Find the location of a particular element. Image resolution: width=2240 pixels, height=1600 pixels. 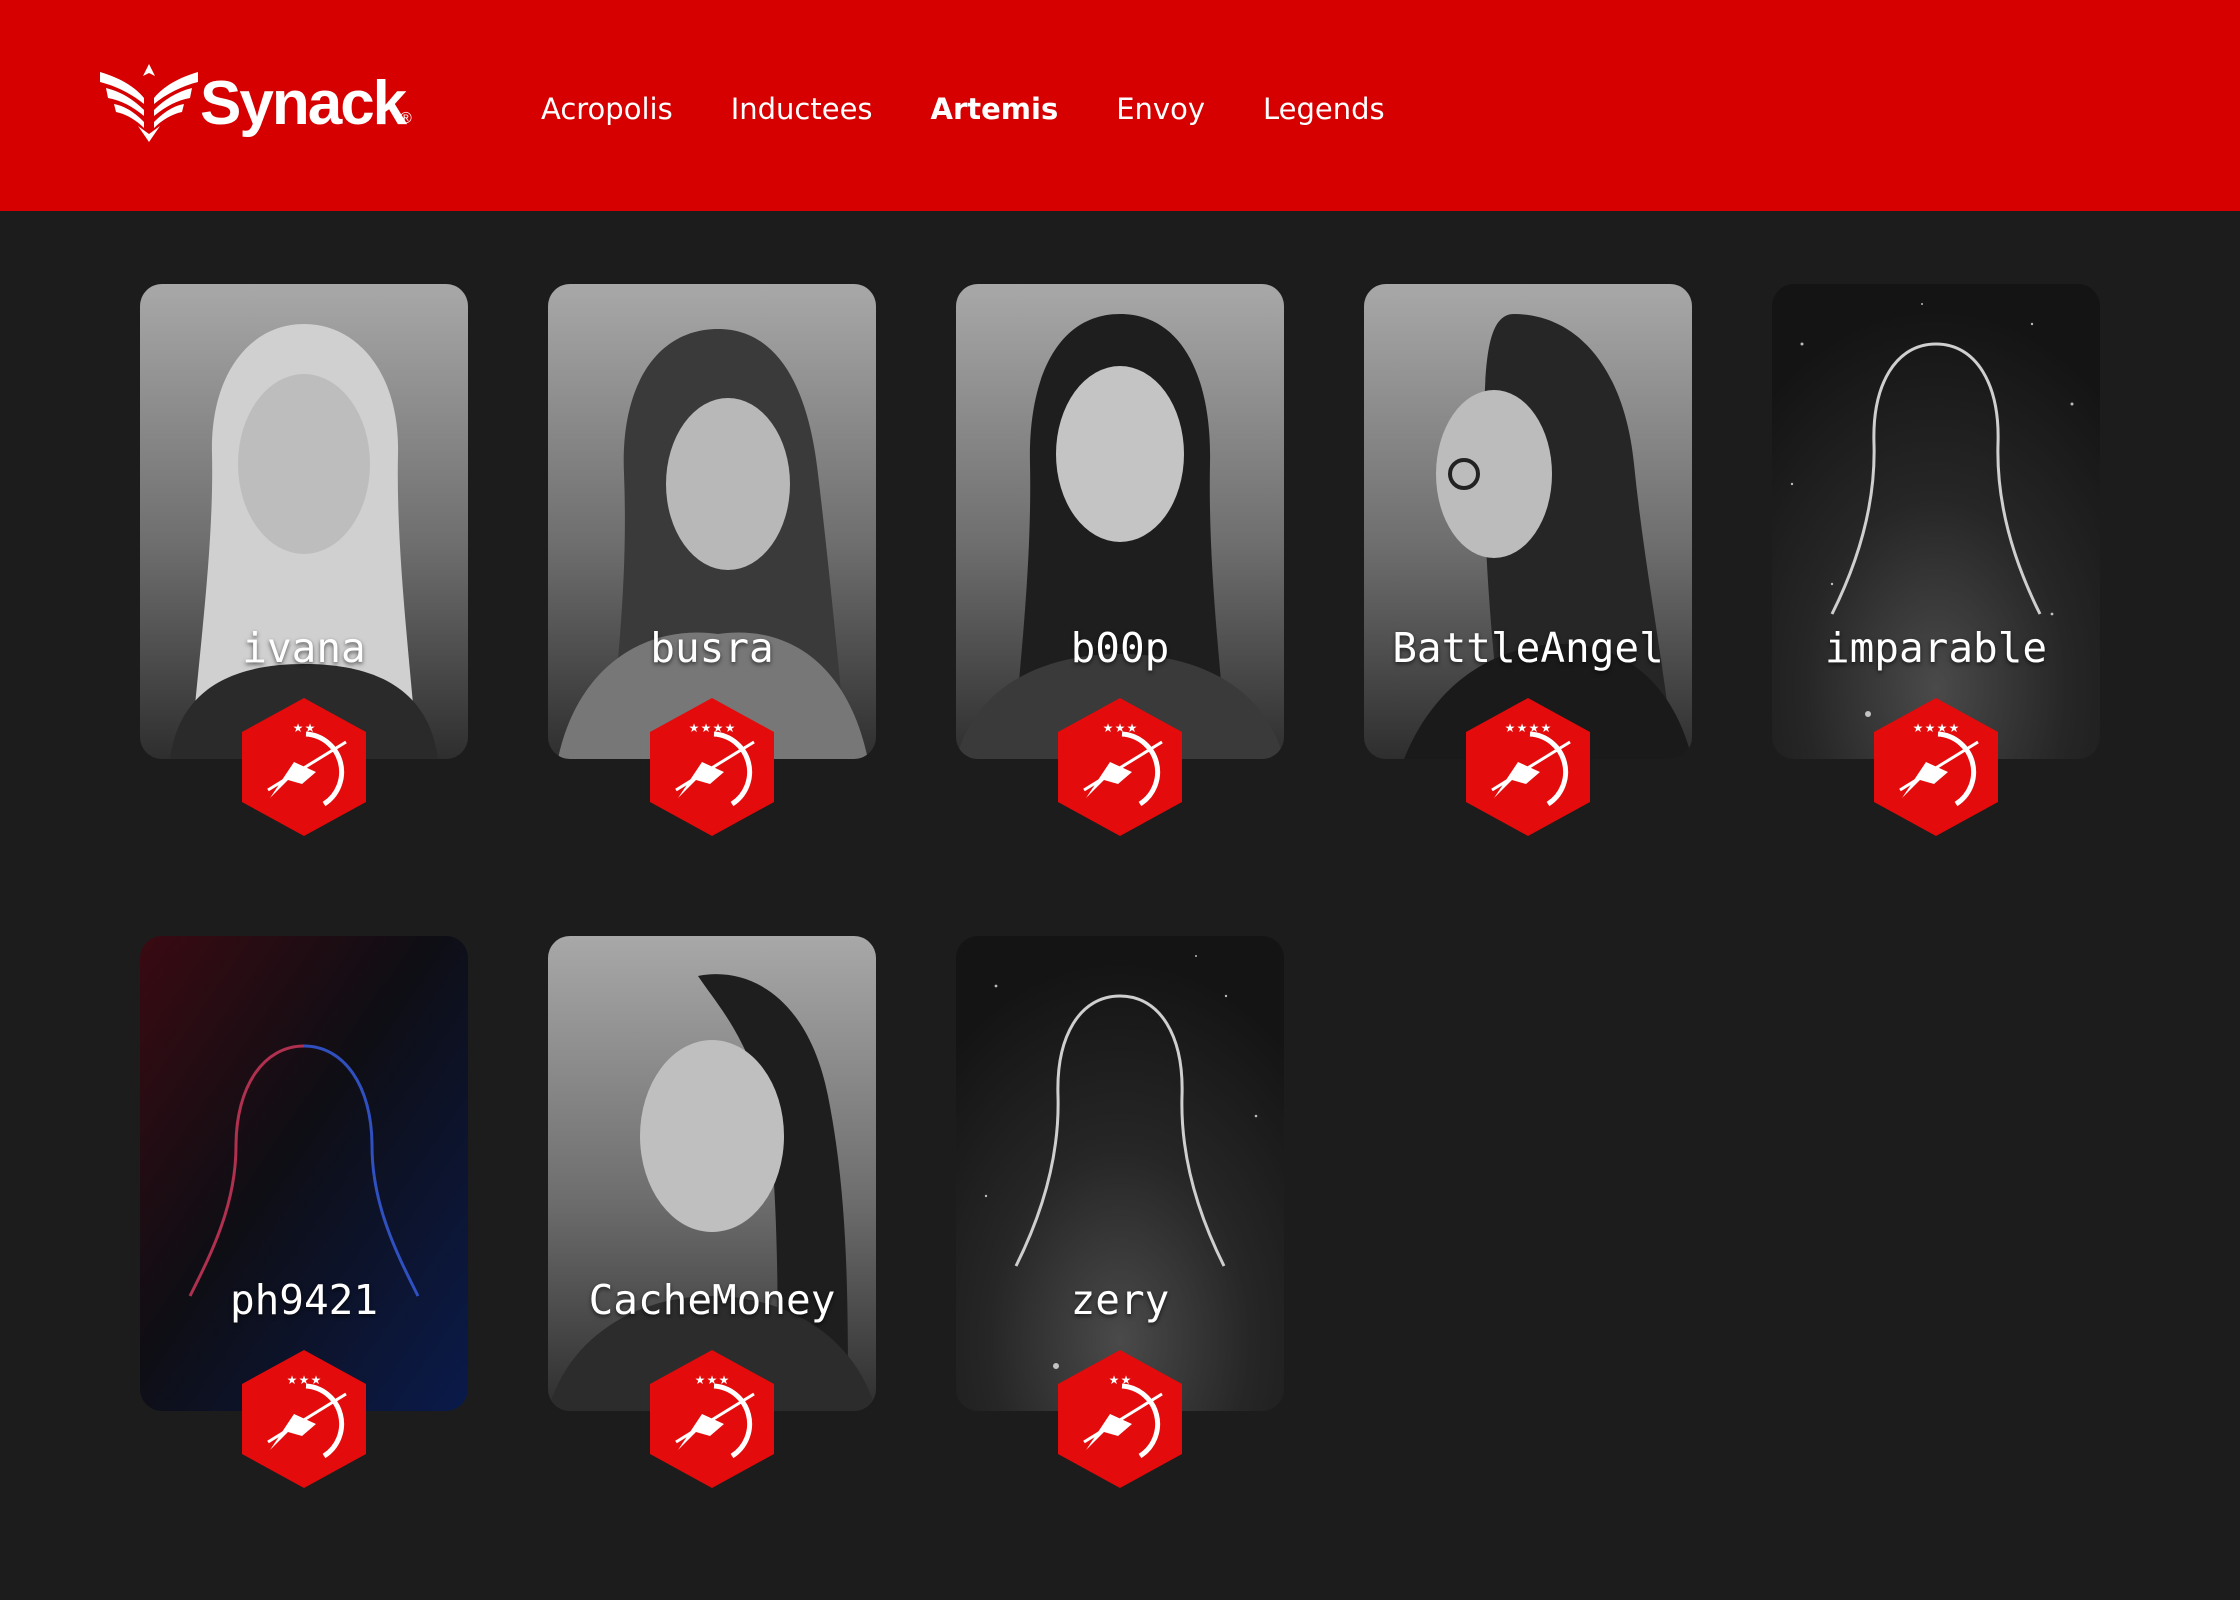

member-card-cachemoney: CacheMoney is located at coordinates (712, 1173).